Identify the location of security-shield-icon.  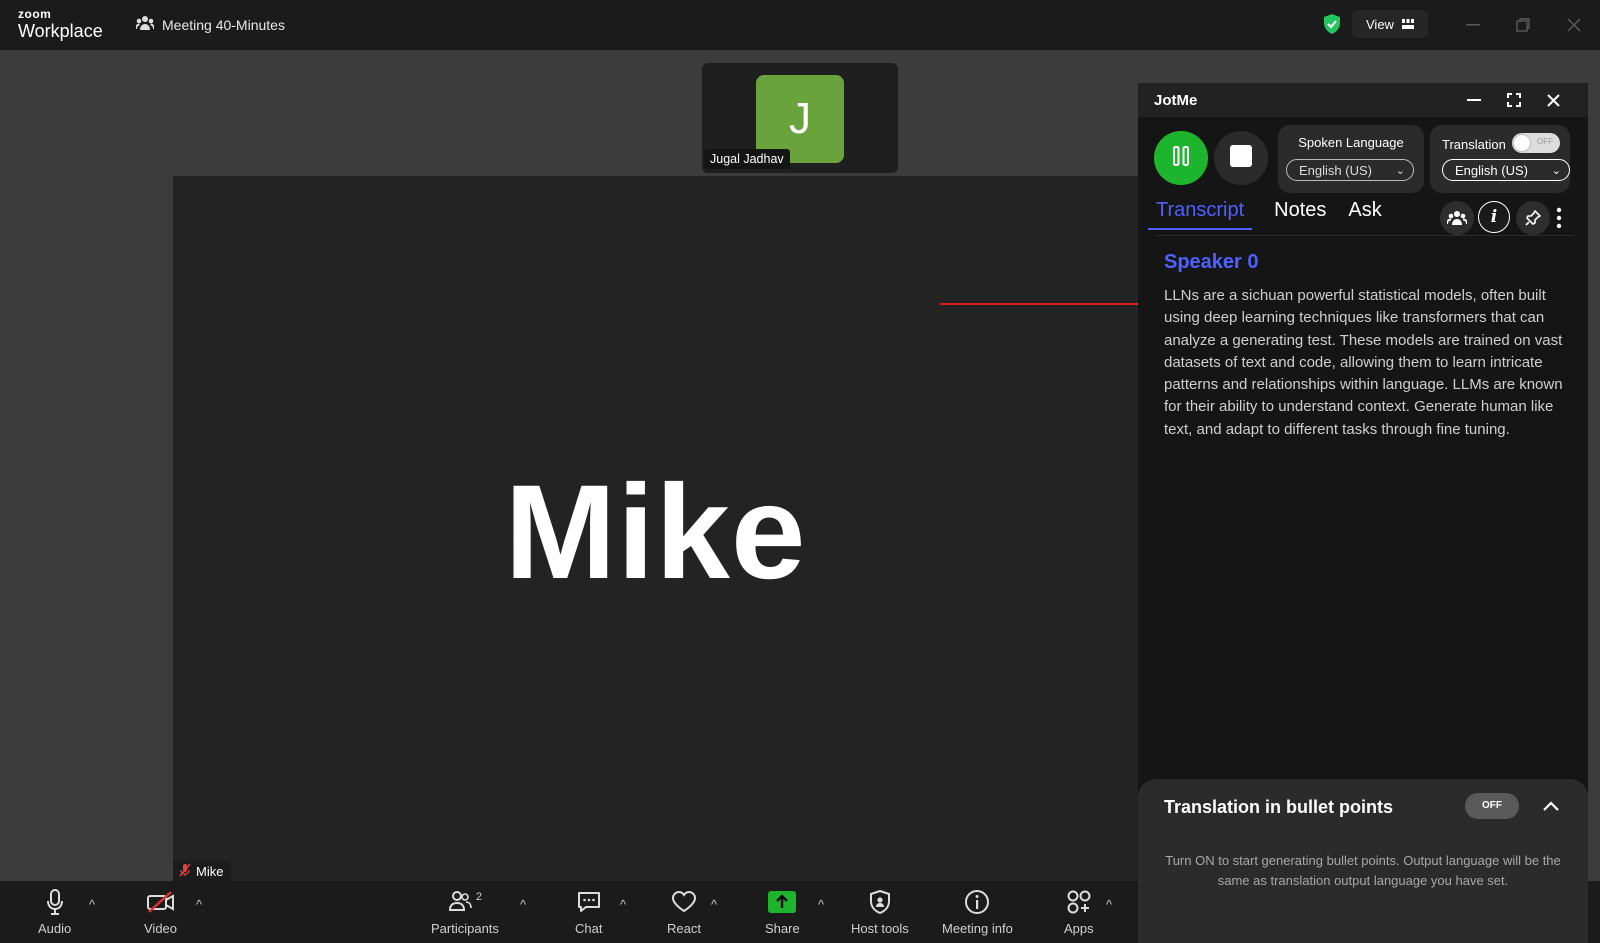
(1332, 26).